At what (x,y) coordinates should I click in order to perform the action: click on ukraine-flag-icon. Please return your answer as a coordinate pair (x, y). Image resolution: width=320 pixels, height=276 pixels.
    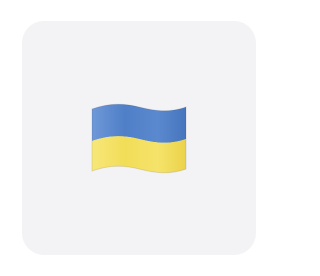
    Looking at the image, I should click on (139, 138).